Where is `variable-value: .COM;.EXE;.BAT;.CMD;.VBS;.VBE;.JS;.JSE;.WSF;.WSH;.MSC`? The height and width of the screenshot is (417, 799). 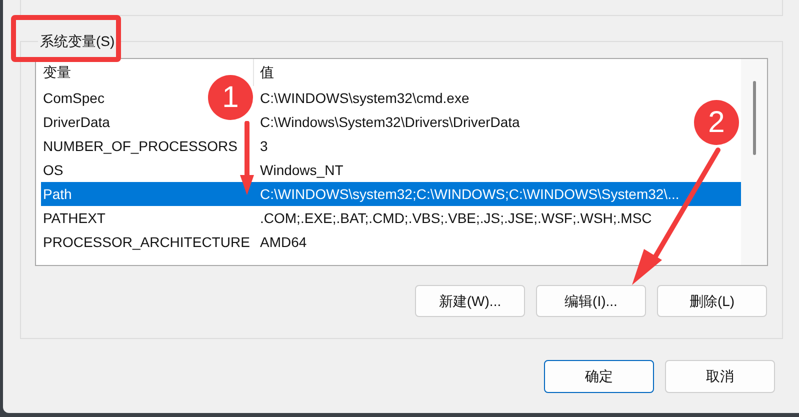 variable-value: .COM;.EXE;.BAT;.CMD;.VBS;.VBE;.JS;.JSE;.WSF;.WSH;.MSC is located at coordinates (456, 218).